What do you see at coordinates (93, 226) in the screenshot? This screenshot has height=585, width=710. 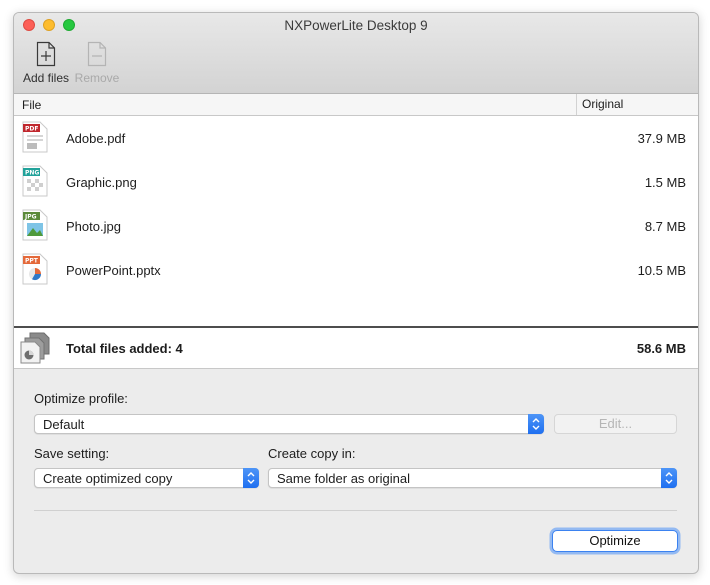 I see `file-name: Photo.jpg` at bounding box center [93, 226].